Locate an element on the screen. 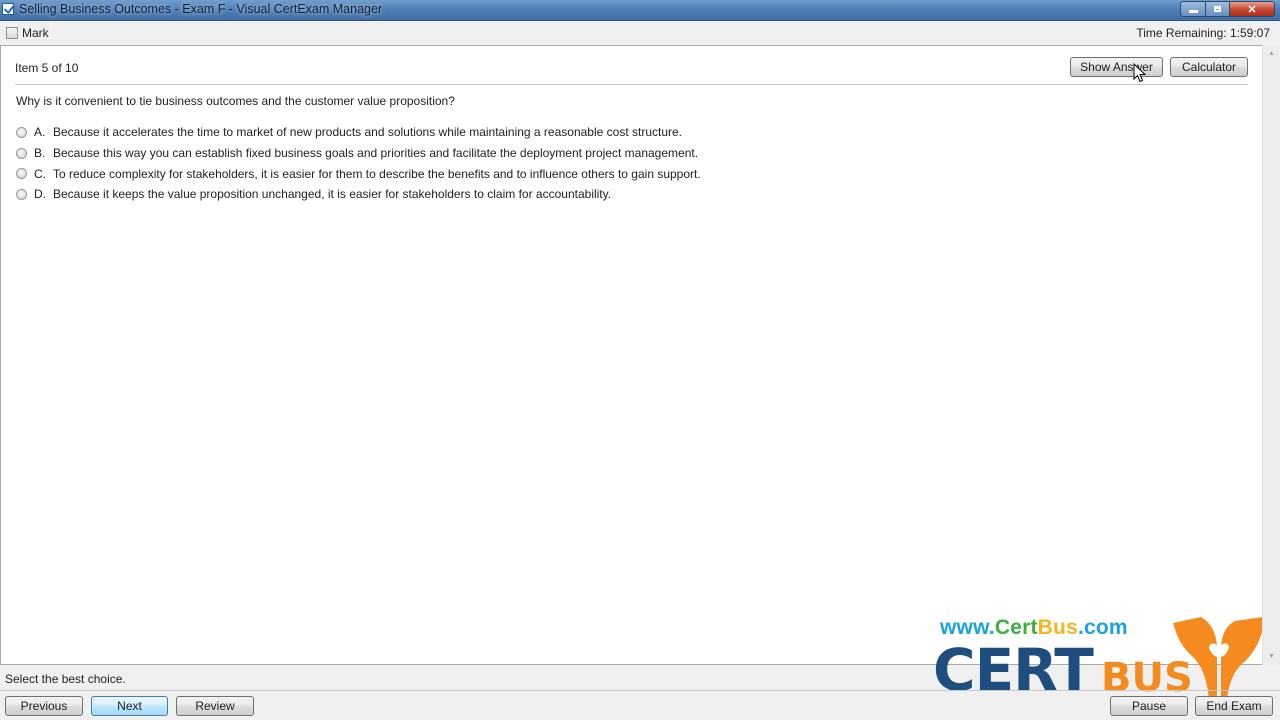 The height and width of the screenshot is (720, 1280). scroll-down-icon: ▼ is located at coordinates (1271, 656).